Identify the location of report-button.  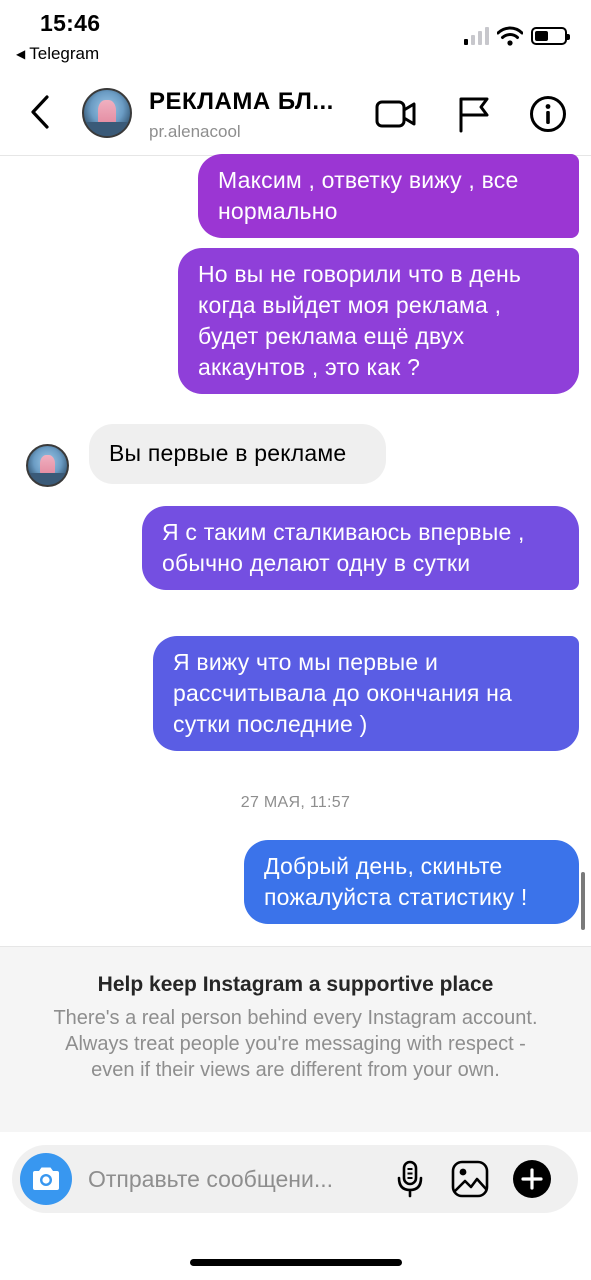
(474, 114).